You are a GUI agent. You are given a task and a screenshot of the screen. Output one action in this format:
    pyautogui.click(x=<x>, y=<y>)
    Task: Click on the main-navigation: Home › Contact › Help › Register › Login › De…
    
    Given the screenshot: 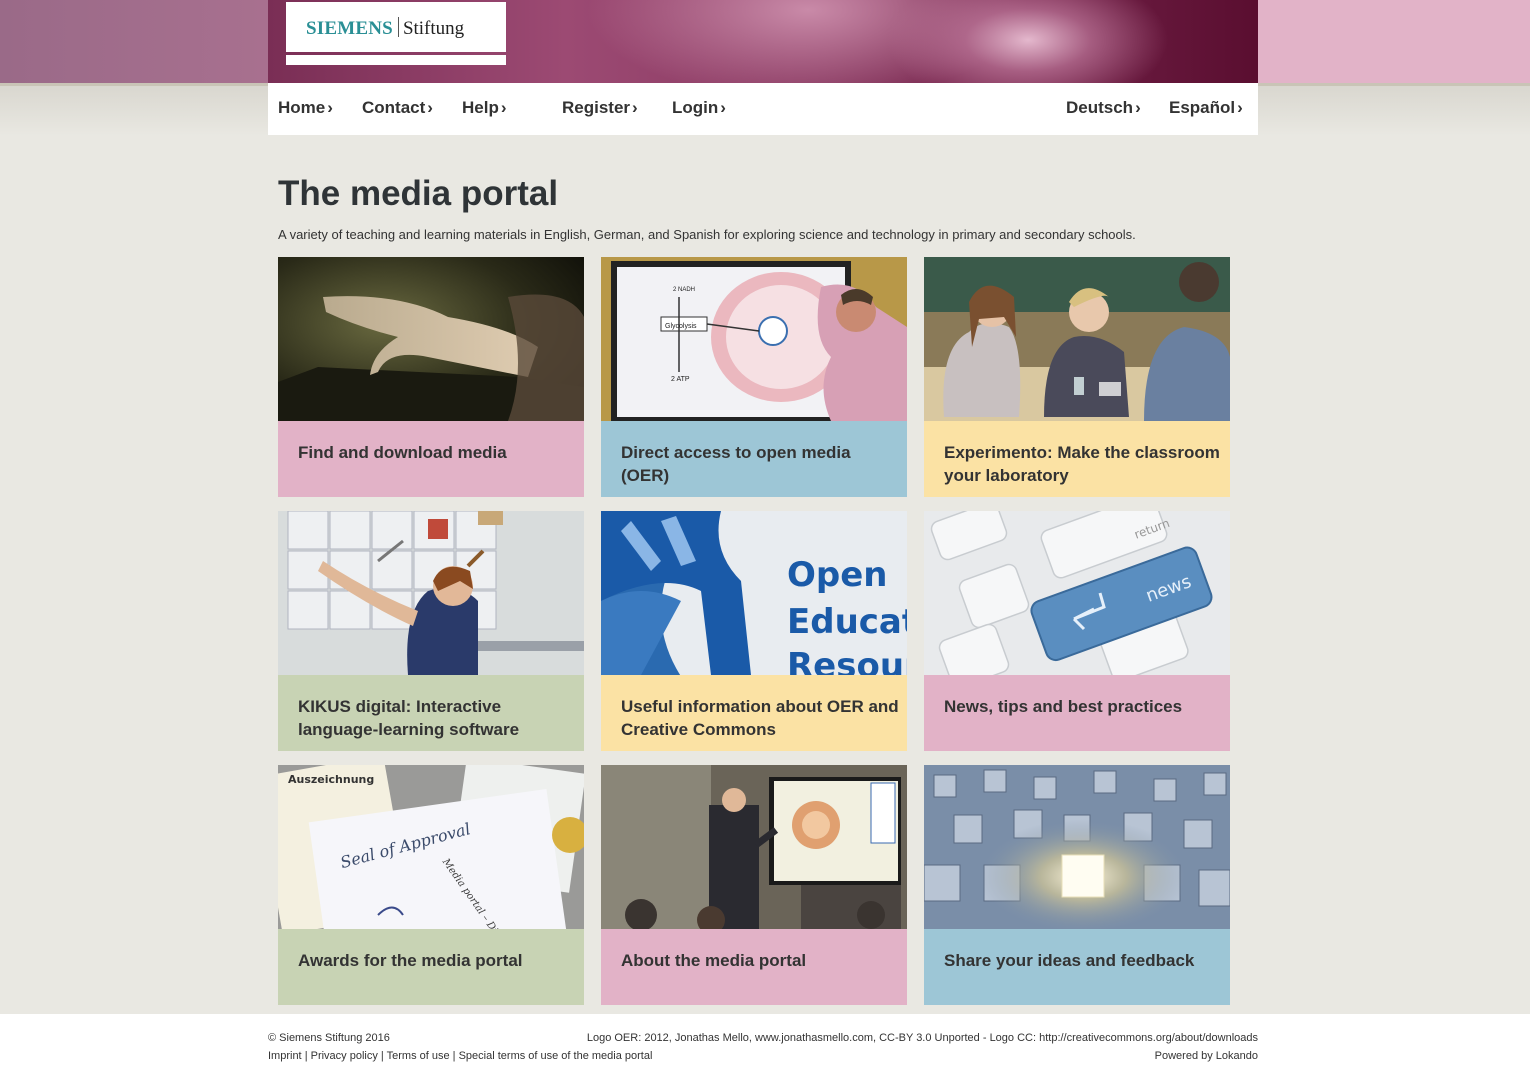 What is the action you would take?
    pyautogui.click(x=763, y=109)
    